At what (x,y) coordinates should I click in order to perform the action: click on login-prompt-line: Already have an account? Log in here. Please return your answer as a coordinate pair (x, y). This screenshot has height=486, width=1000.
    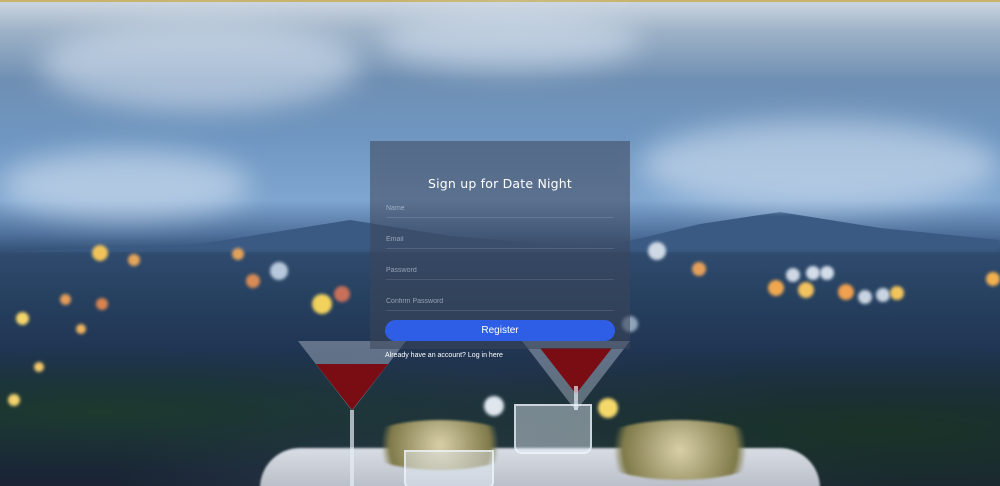
    Looking at the image, I should click on (444, 355).